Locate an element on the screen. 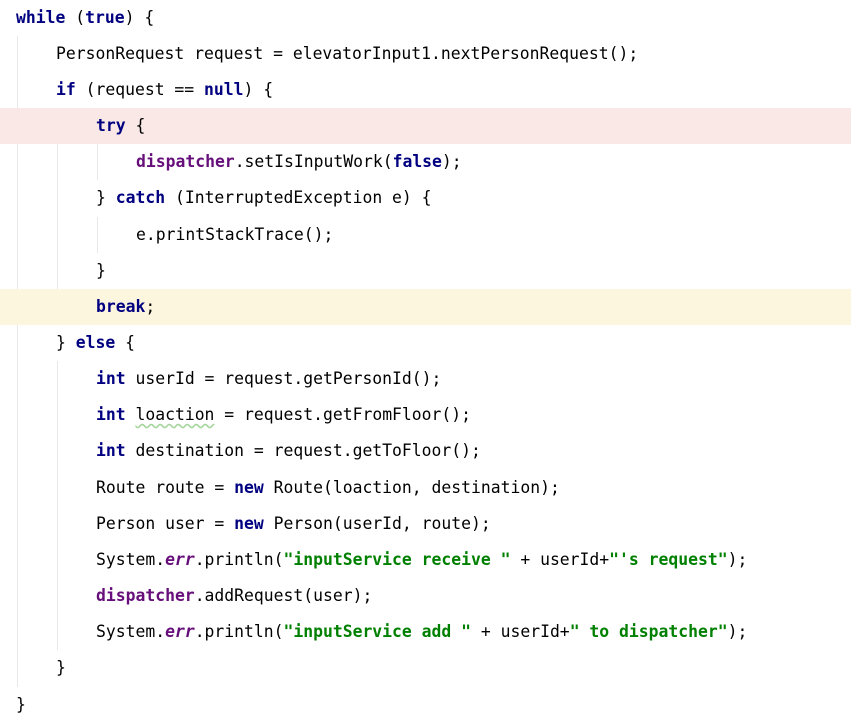 This screenshot has width=851, height=724. code-line-text: dispatcher.setIsInputWork(false); is located at coordinates (299, 162).